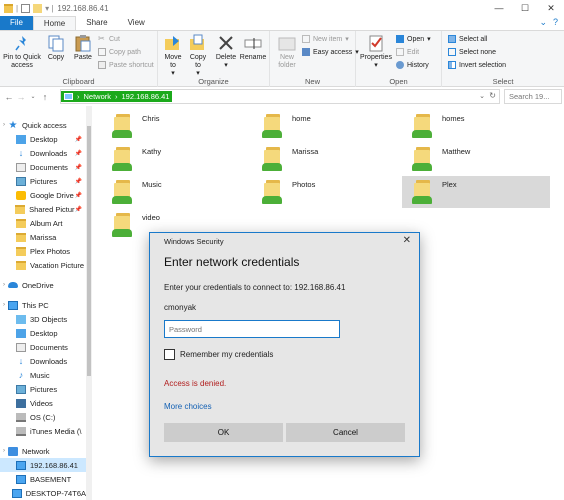 Image resolution: width=564 pixels, height=500 pixels. What do you see at coordinates (472, 52) in the screenshot?
I see `select-none-button: Select none` at bounding box center [472, 52].